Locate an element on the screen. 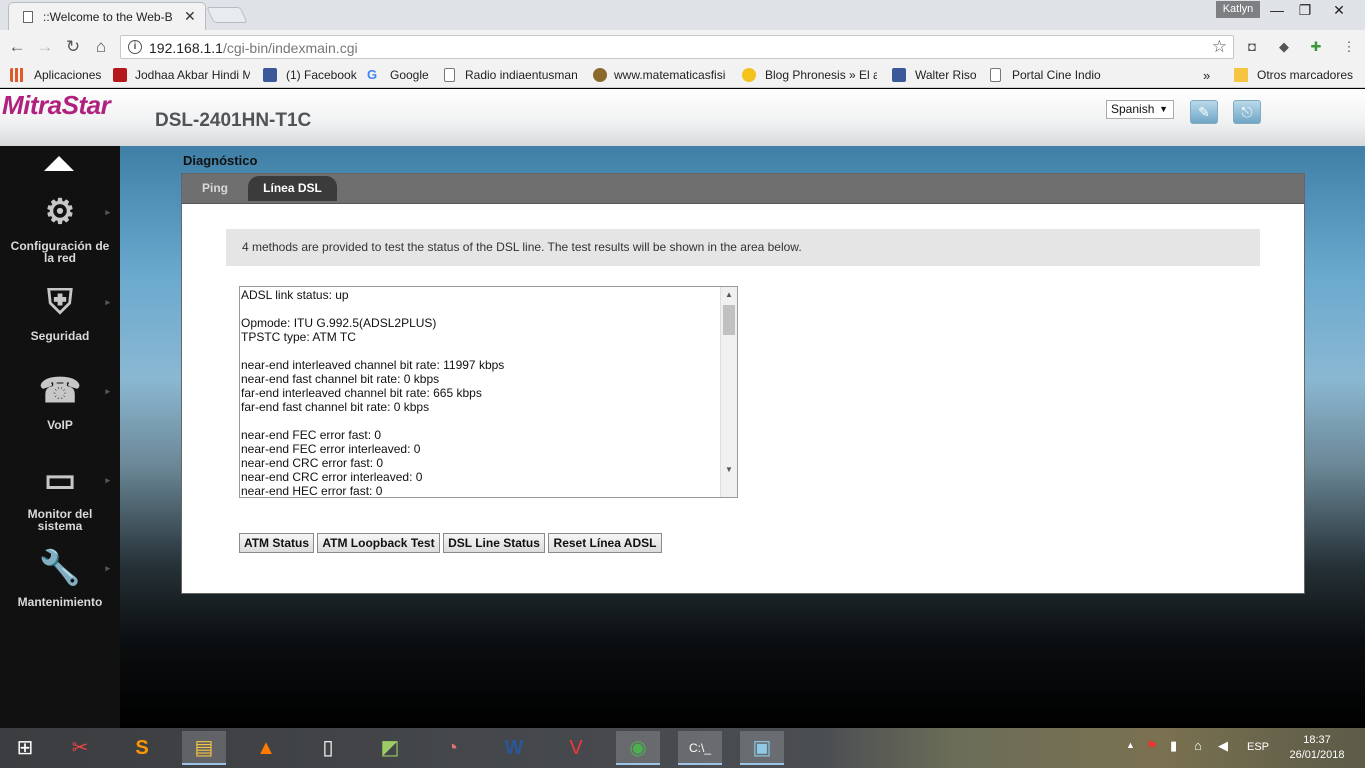  bookmark-item: Blog Phronesis » El ar is located at coordinates (821, 75).